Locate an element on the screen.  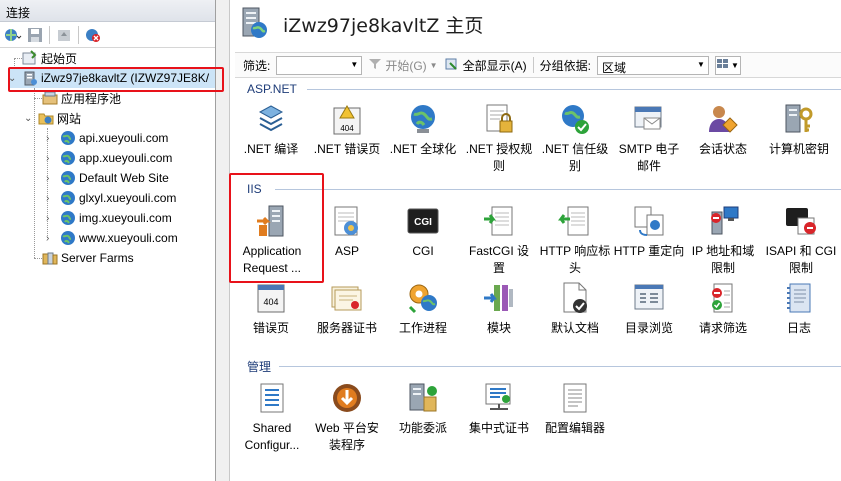
feature-smtp-email: SMTP 电子 邮件 is located at coordinates (649, 138).